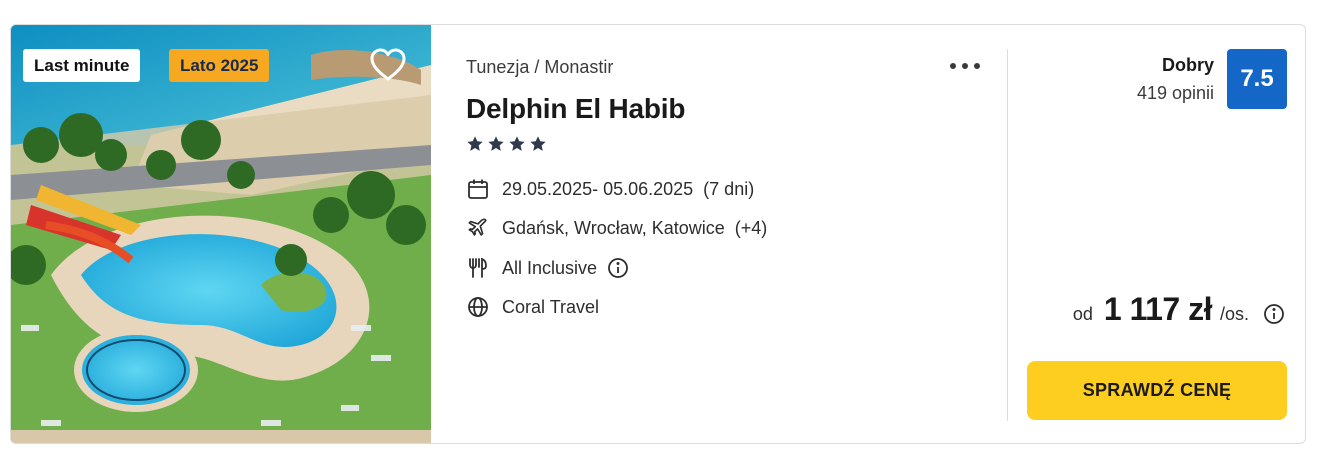 Image resolution: width=1323 pixels, height=462 pixels. I want to click on operator-row: Coral Travel, so click(532, 307).